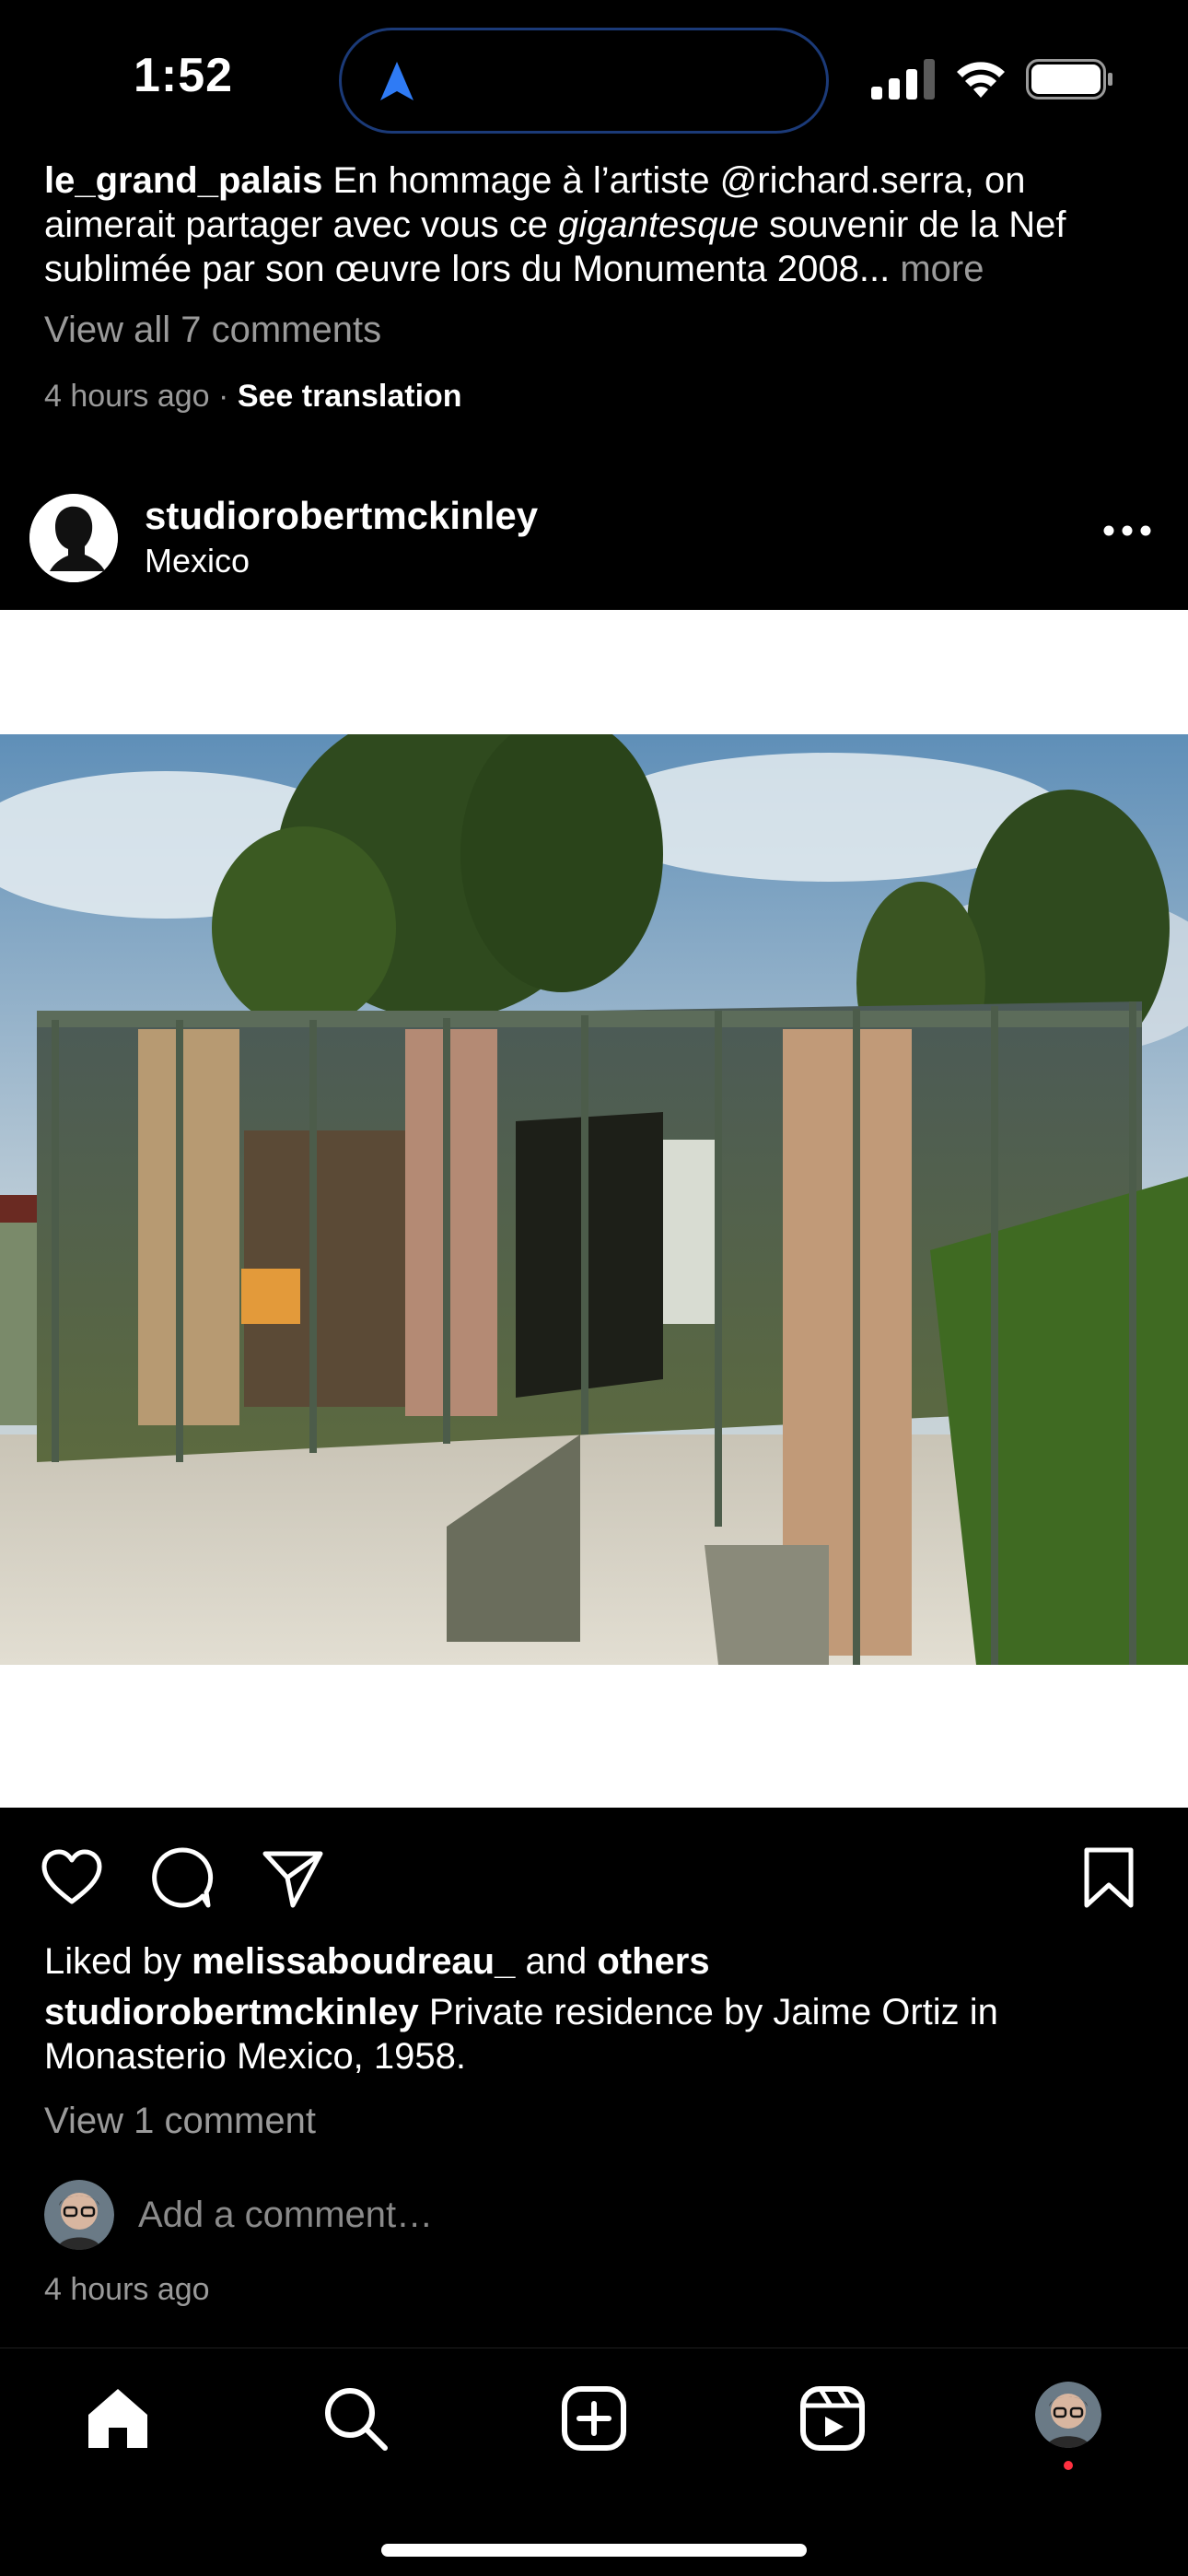 Image resolution: width=1188 pixels, height=2576 pixels. What do you see at coordinates (903, 79) in the screenshot?
I see `signal-icon` at bounding box center [903, 79].